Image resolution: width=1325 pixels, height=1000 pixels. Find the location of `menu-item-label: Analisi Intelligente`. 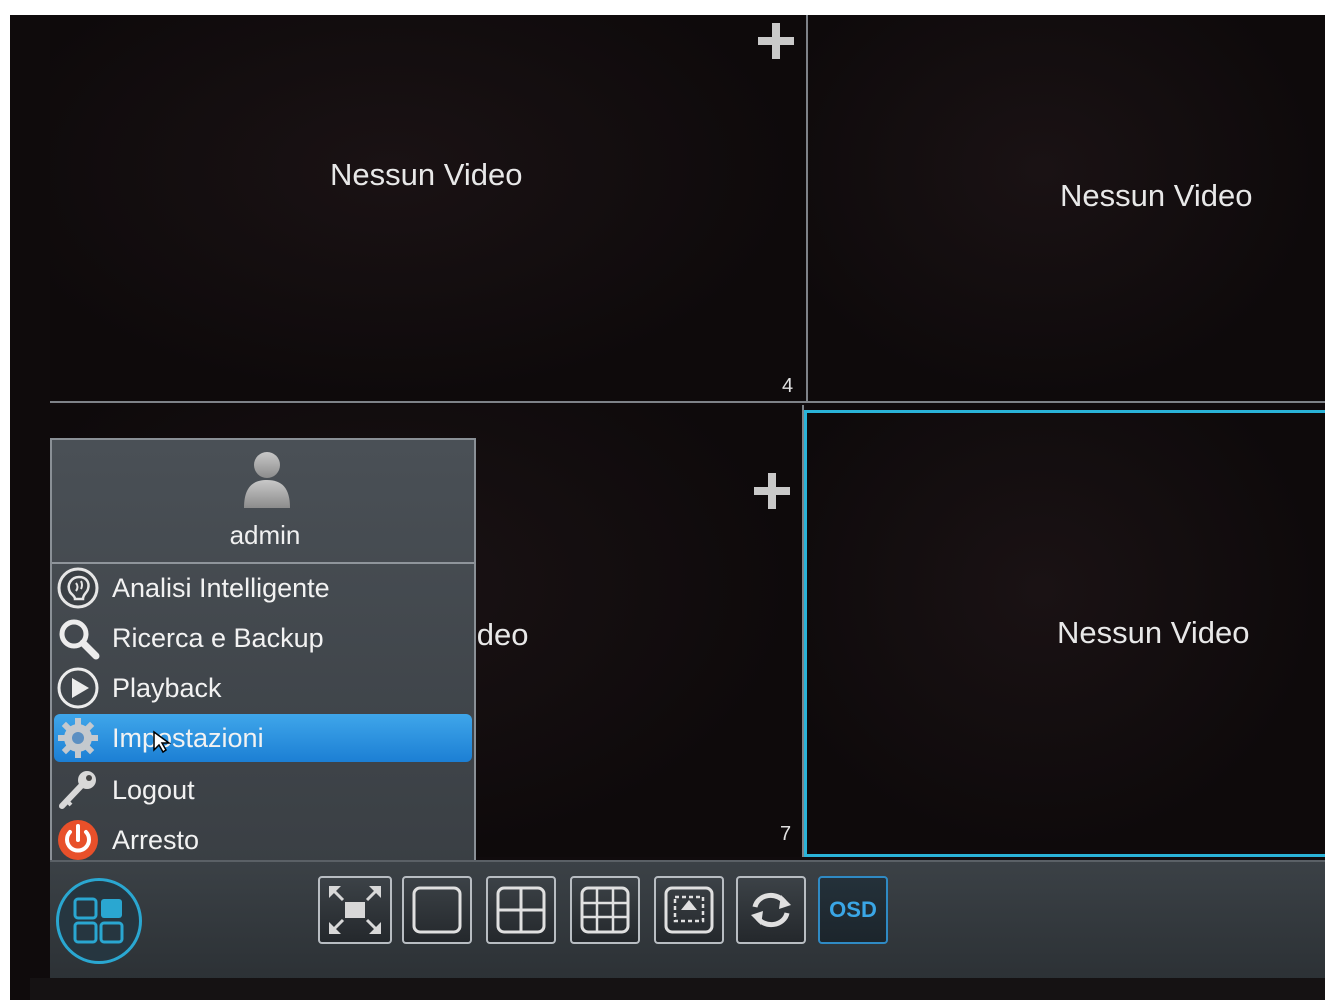

menu-item-label: Analisi Intelligente is located at coordinates (221, 587).